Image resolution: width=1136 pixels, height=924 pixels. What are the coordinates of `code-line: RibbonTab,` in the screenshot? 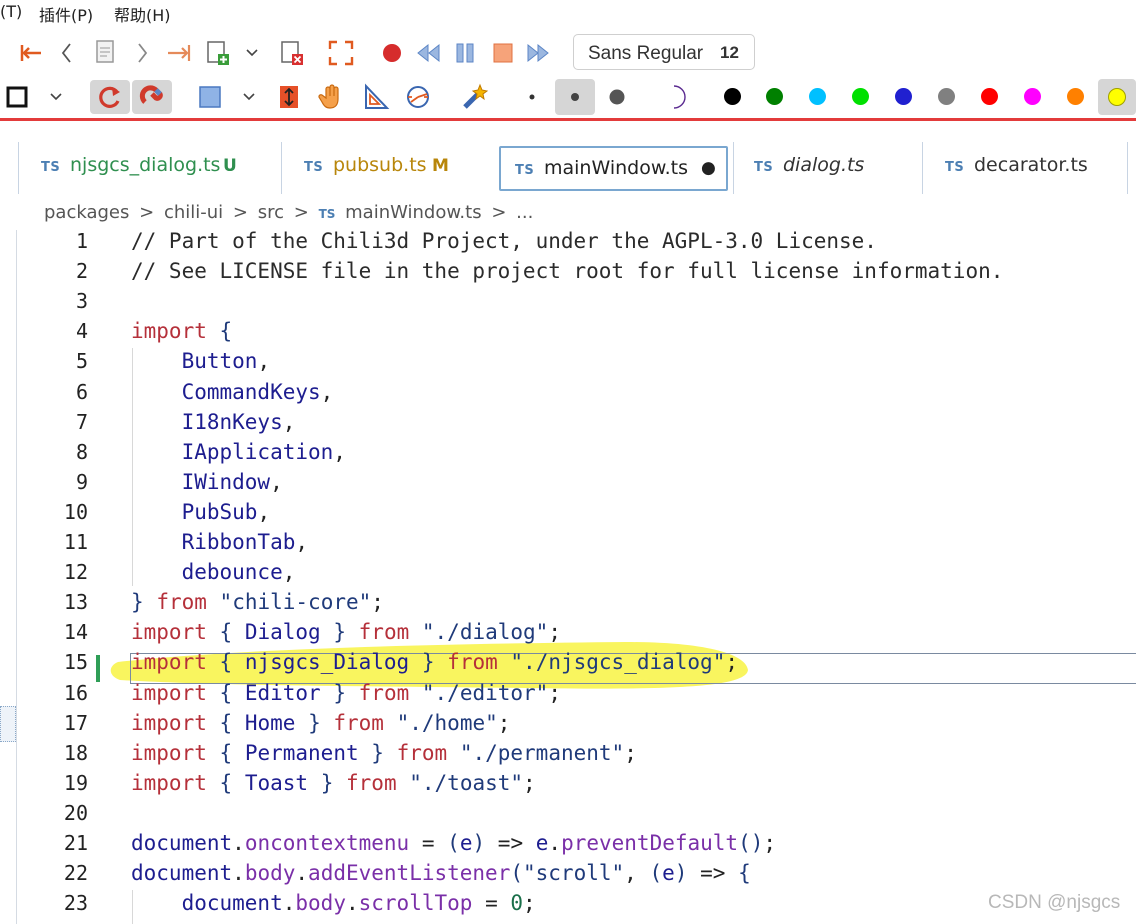 It's located at (219, 542).